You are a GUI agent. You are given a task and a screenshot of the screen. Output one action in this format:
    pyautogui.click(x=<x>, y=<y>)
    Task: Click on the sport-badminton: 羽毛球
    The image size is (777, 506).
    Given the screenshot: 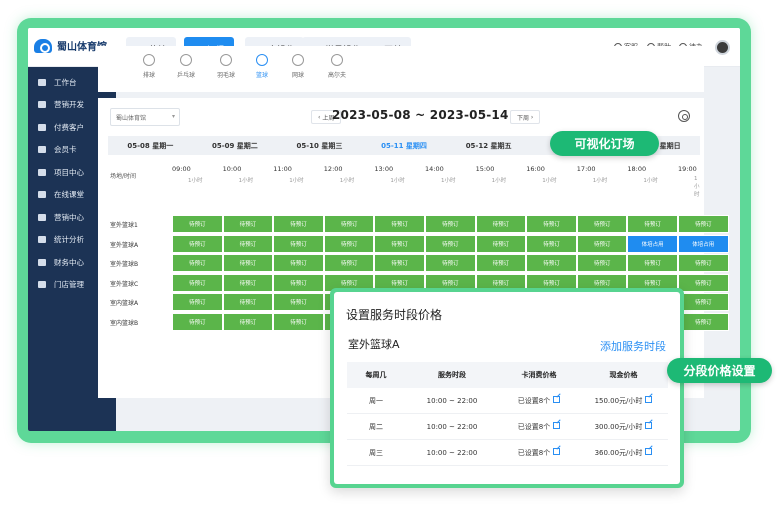 What is the action you would take?
    pyautogui.click(x=226, y=66)
    